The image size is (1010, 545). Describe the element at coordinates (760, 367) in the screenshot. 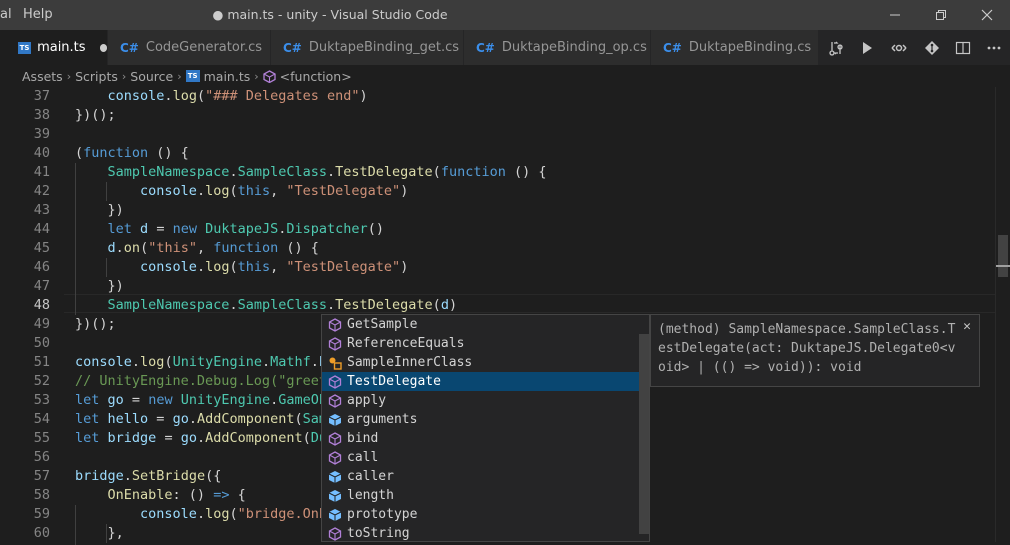

I see `details-signature-line: oid> | (() => void)): void` at that location.